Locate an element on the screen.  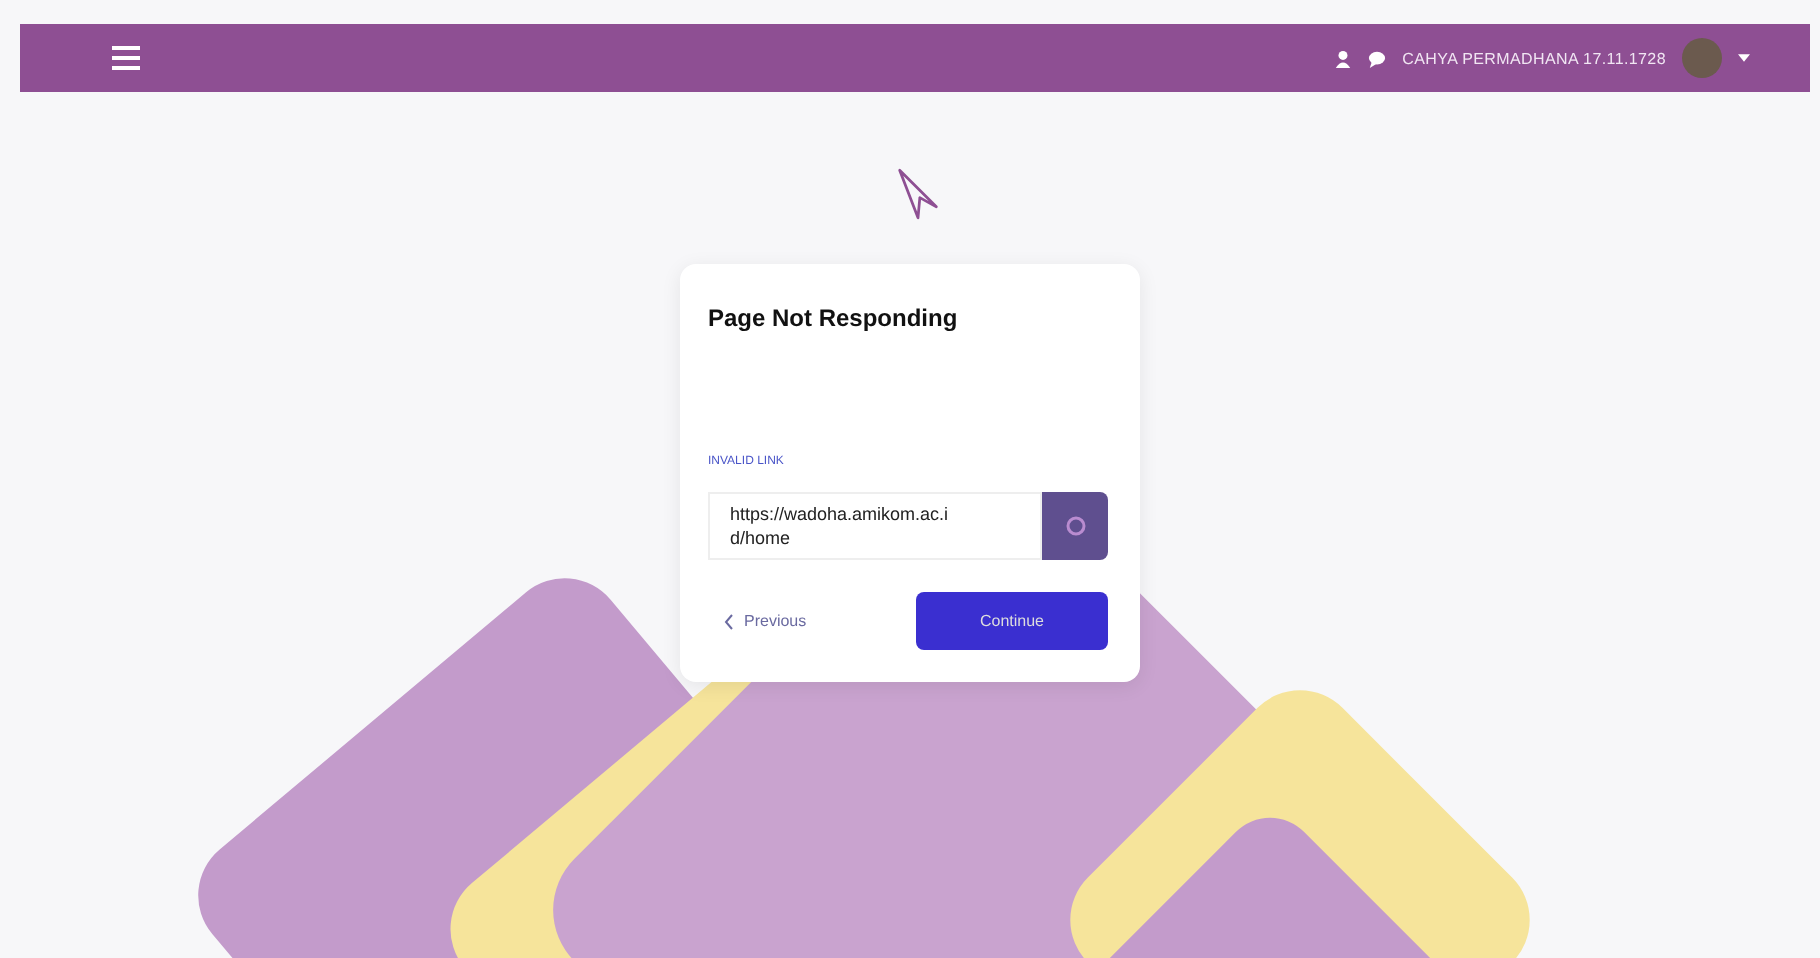
user-name: CAHYA PERMADHANA 17.11.1728 is located at coordinates (1534, 58).